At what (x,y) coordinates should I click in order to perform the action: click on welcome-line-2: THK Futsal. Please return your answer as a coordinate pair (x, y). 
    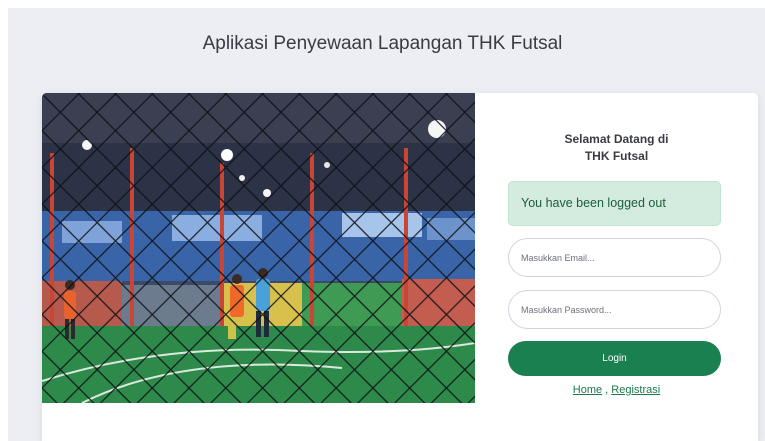
    Looking at the image, I should click on (616, 156).